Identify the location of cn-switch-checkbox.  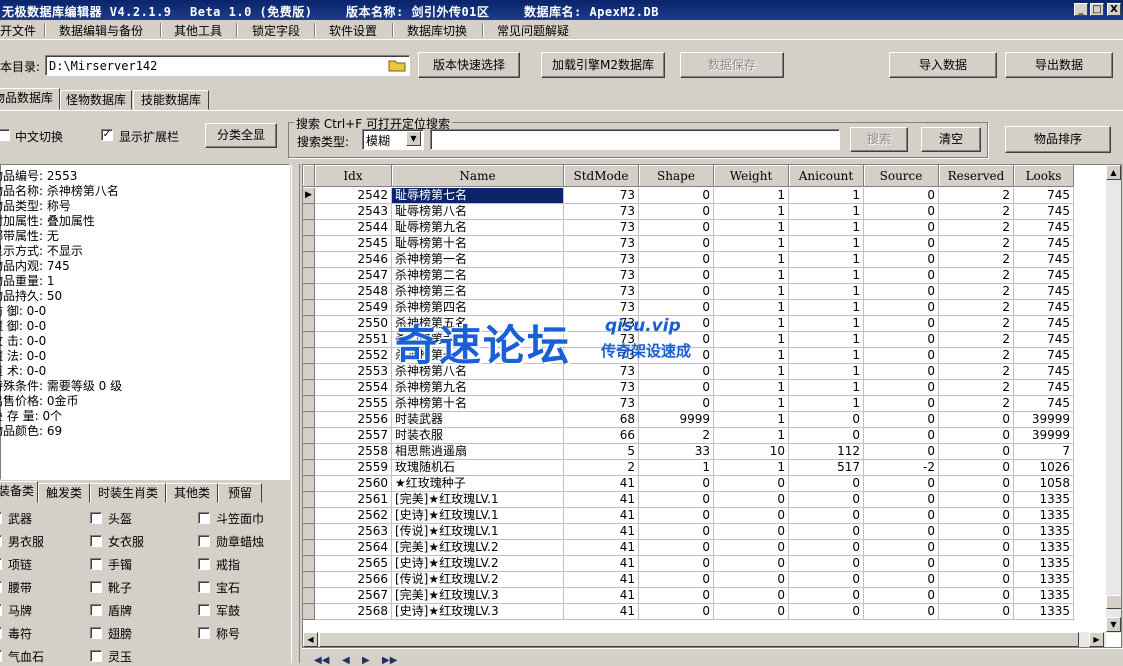
(5, 135).